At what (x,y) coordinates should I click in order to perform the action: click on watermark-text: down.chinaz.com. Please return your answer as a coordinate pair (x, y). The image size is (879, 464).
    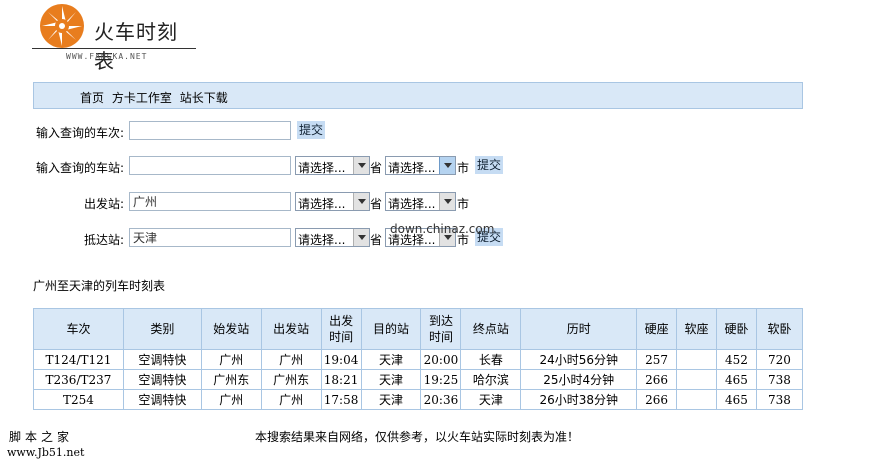
    Looking at the image, I should click on (442, 229).